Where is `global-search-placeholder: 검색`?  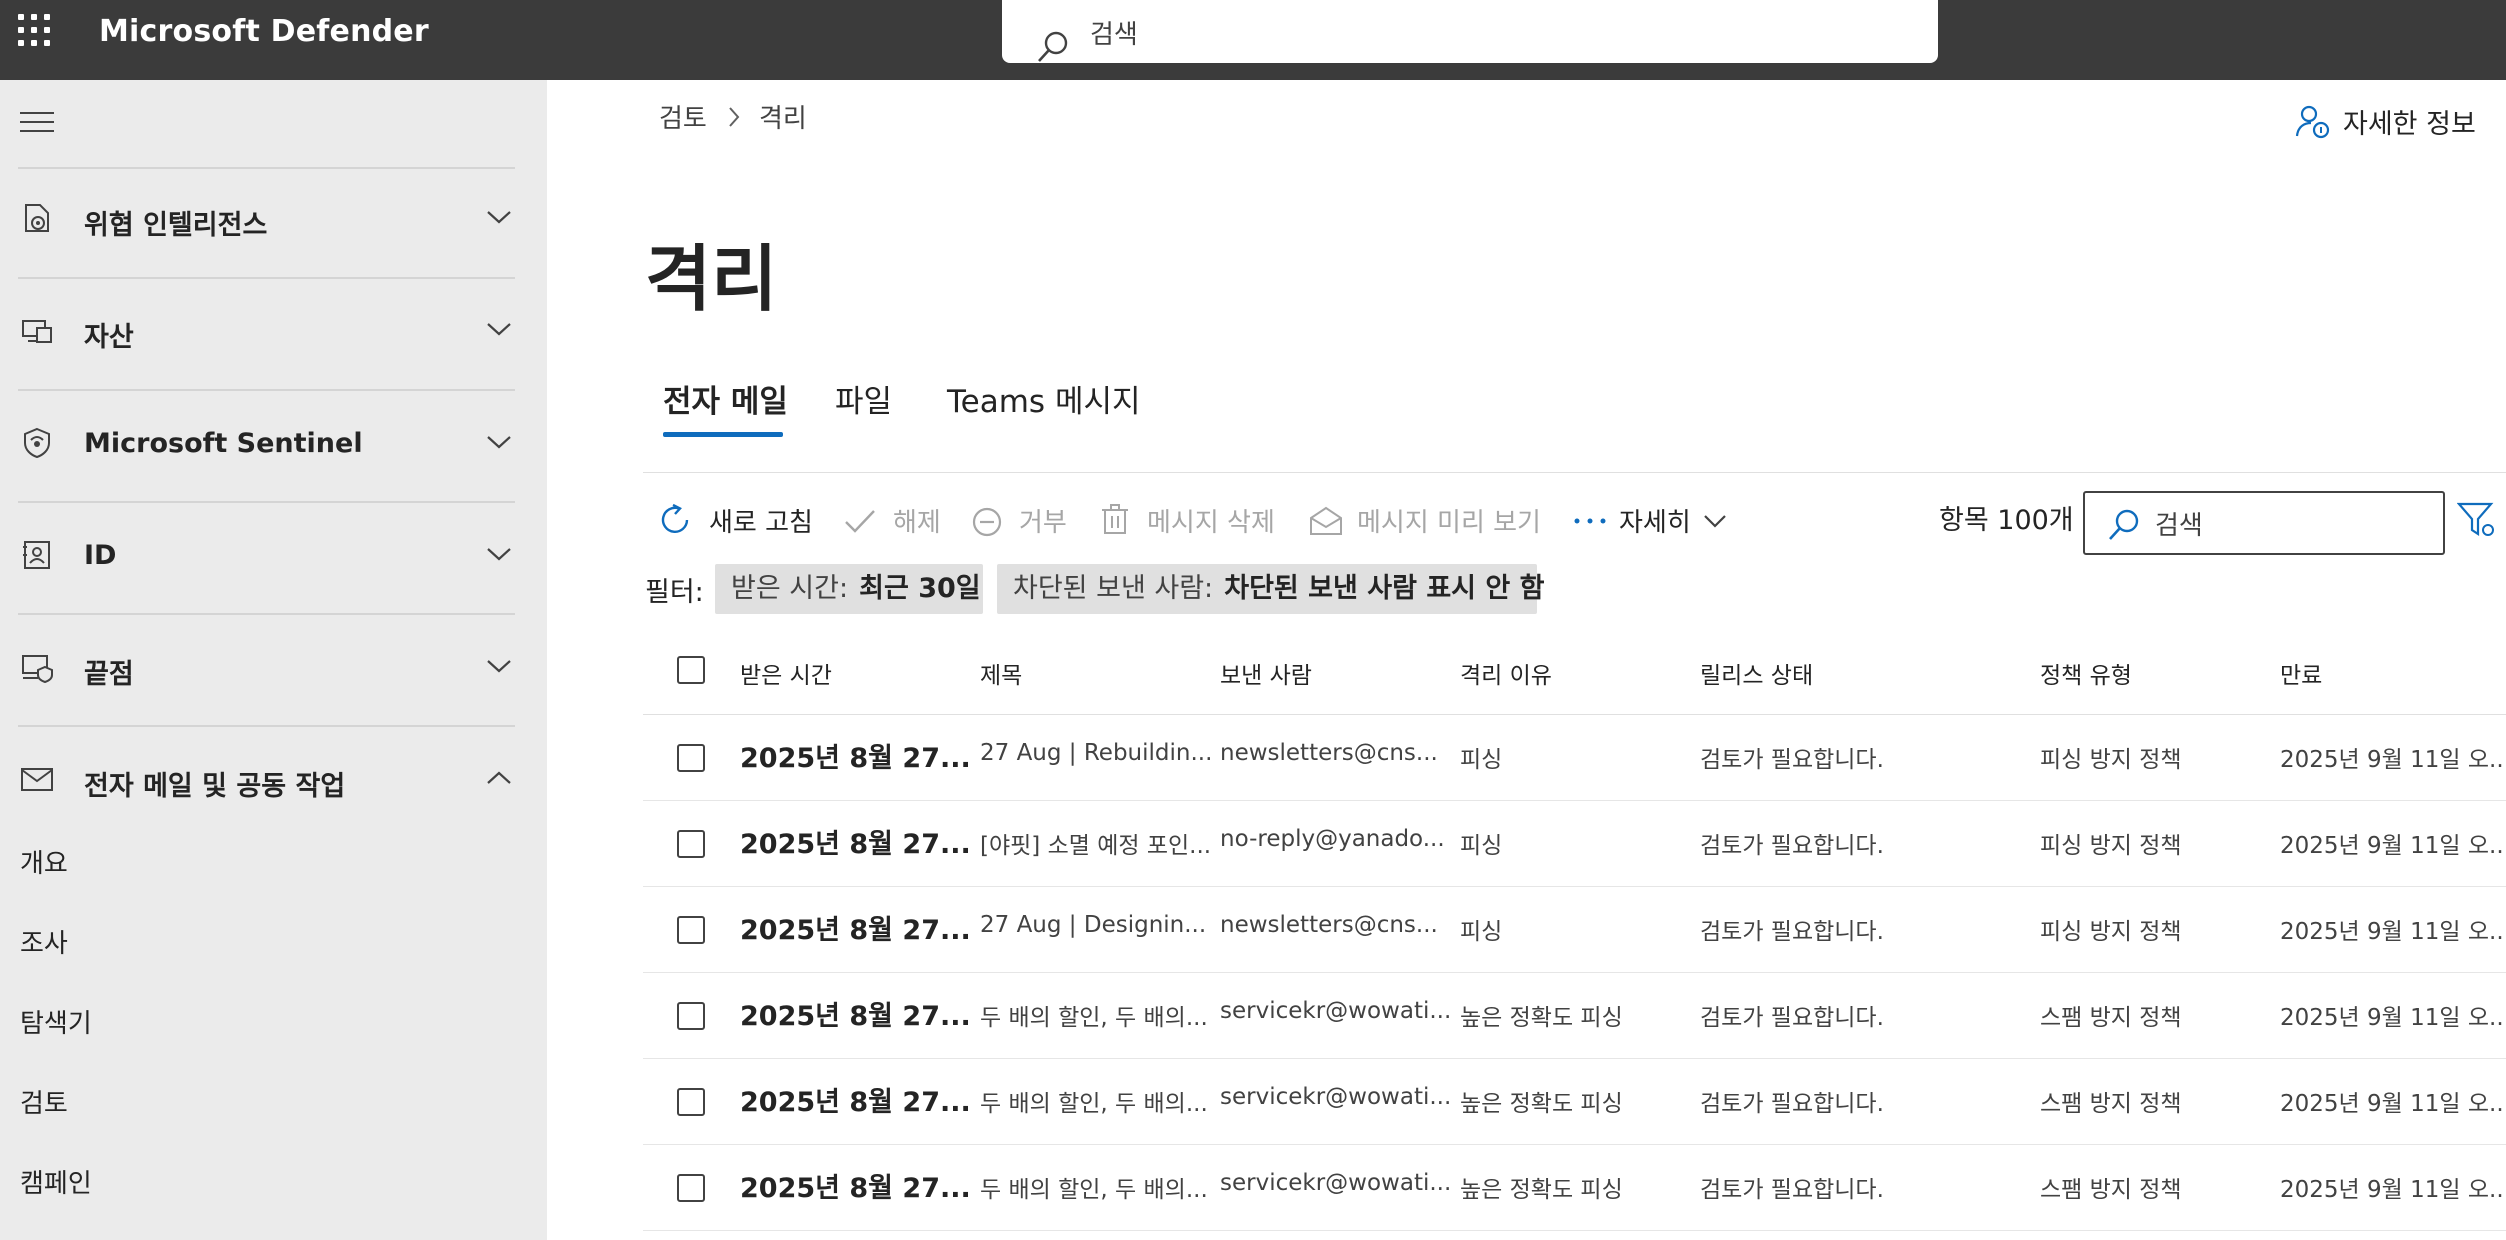 global-search-placeholder: 검색 is located at coordinates (1114, 35).